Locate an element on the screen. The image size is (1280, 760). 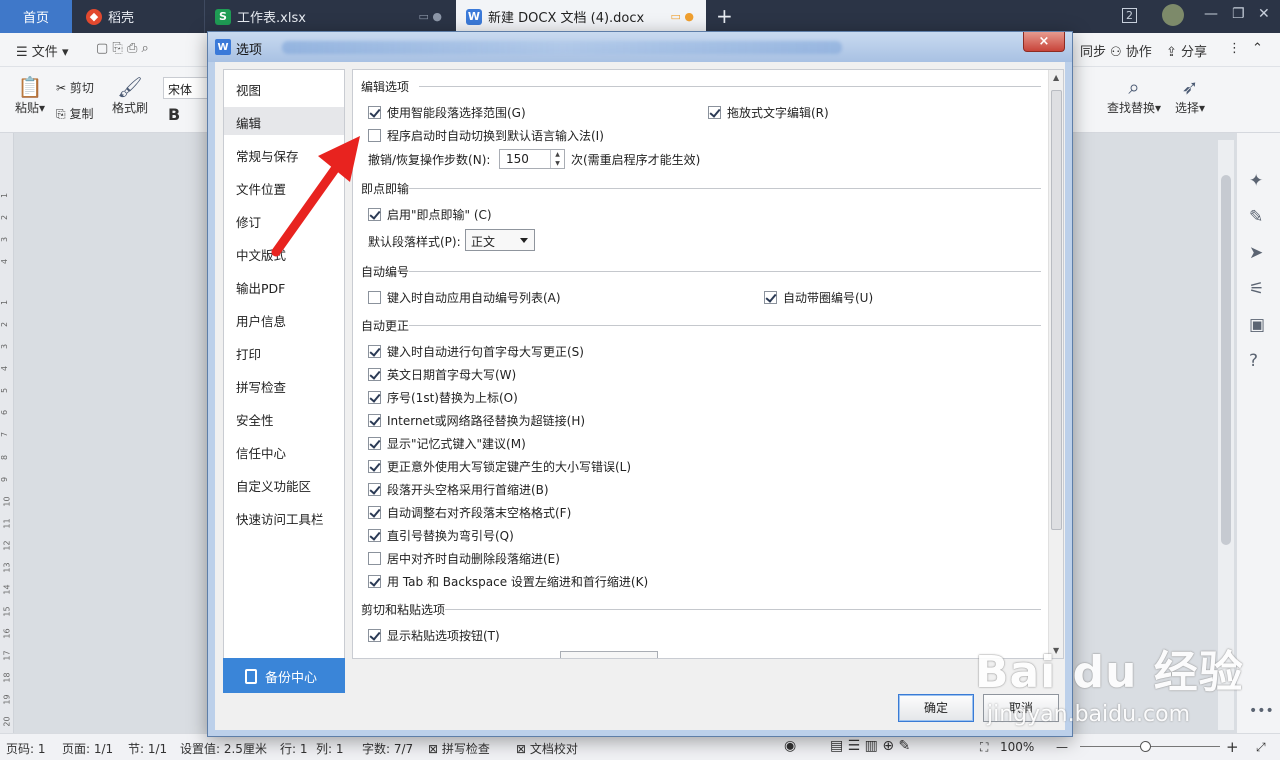
ok-button: 确定 is located at coordinates (936, 708).